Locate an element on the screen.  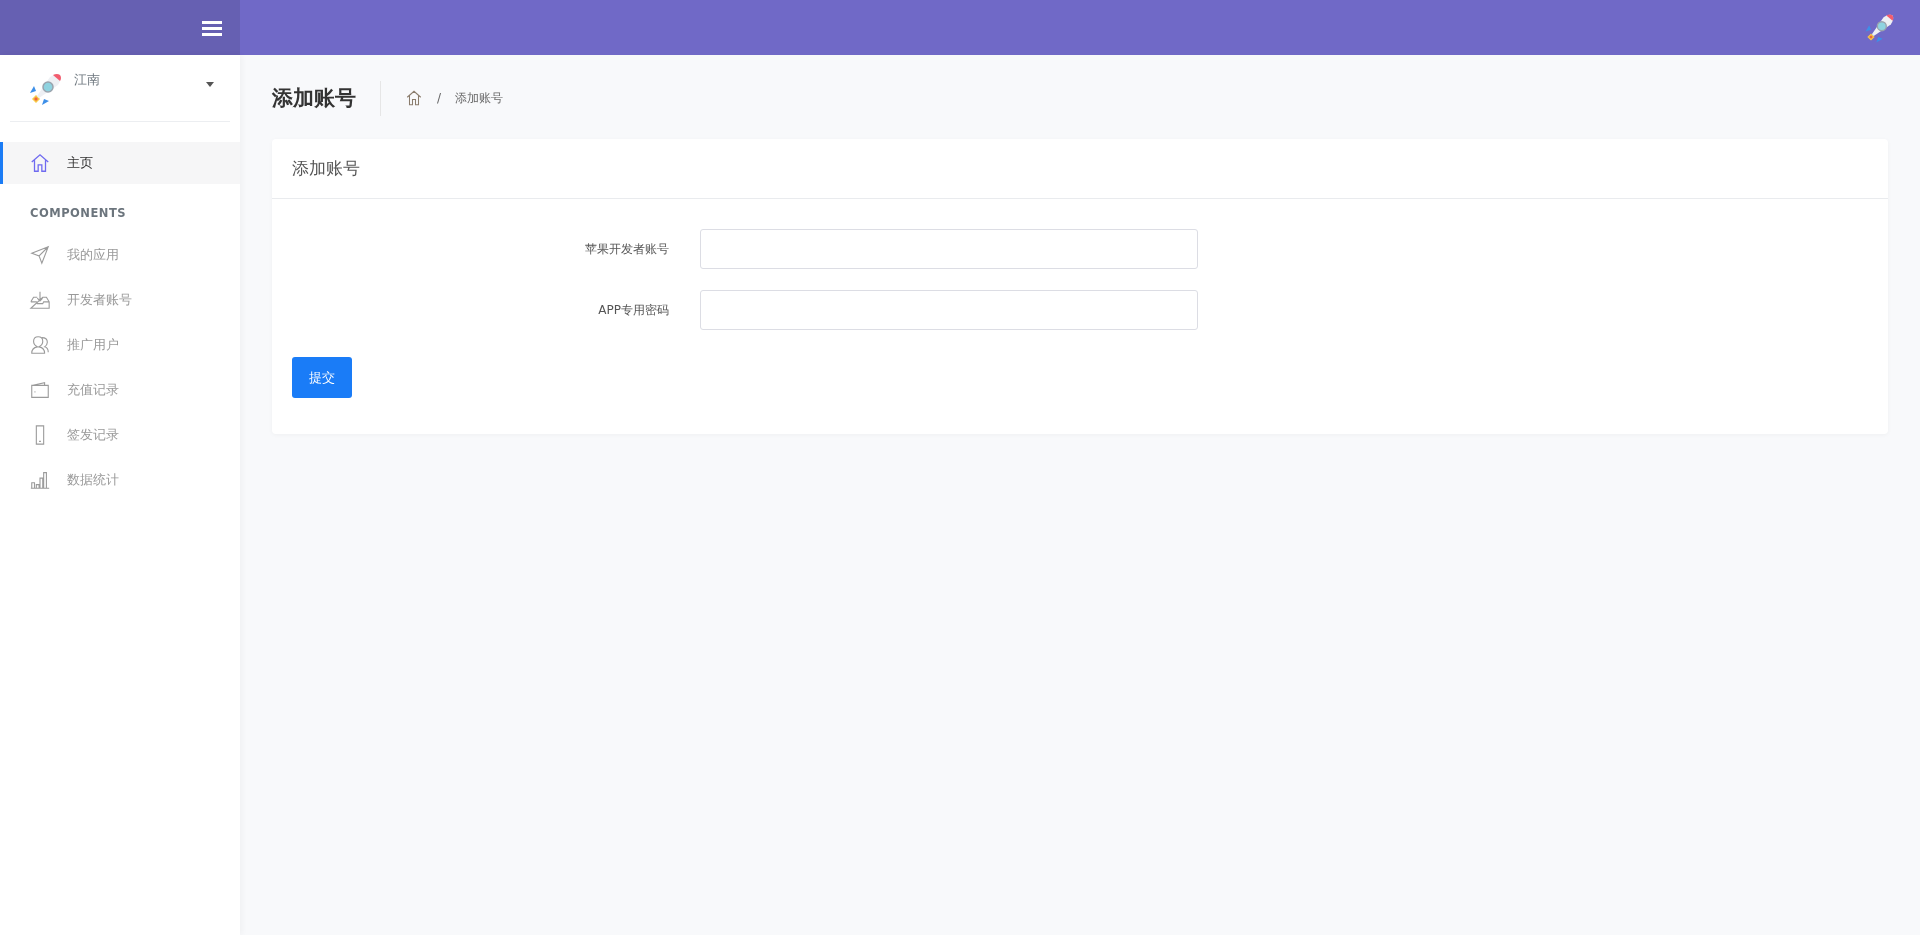
sidebar-item: 主页 is located at coordinates (120, 163).